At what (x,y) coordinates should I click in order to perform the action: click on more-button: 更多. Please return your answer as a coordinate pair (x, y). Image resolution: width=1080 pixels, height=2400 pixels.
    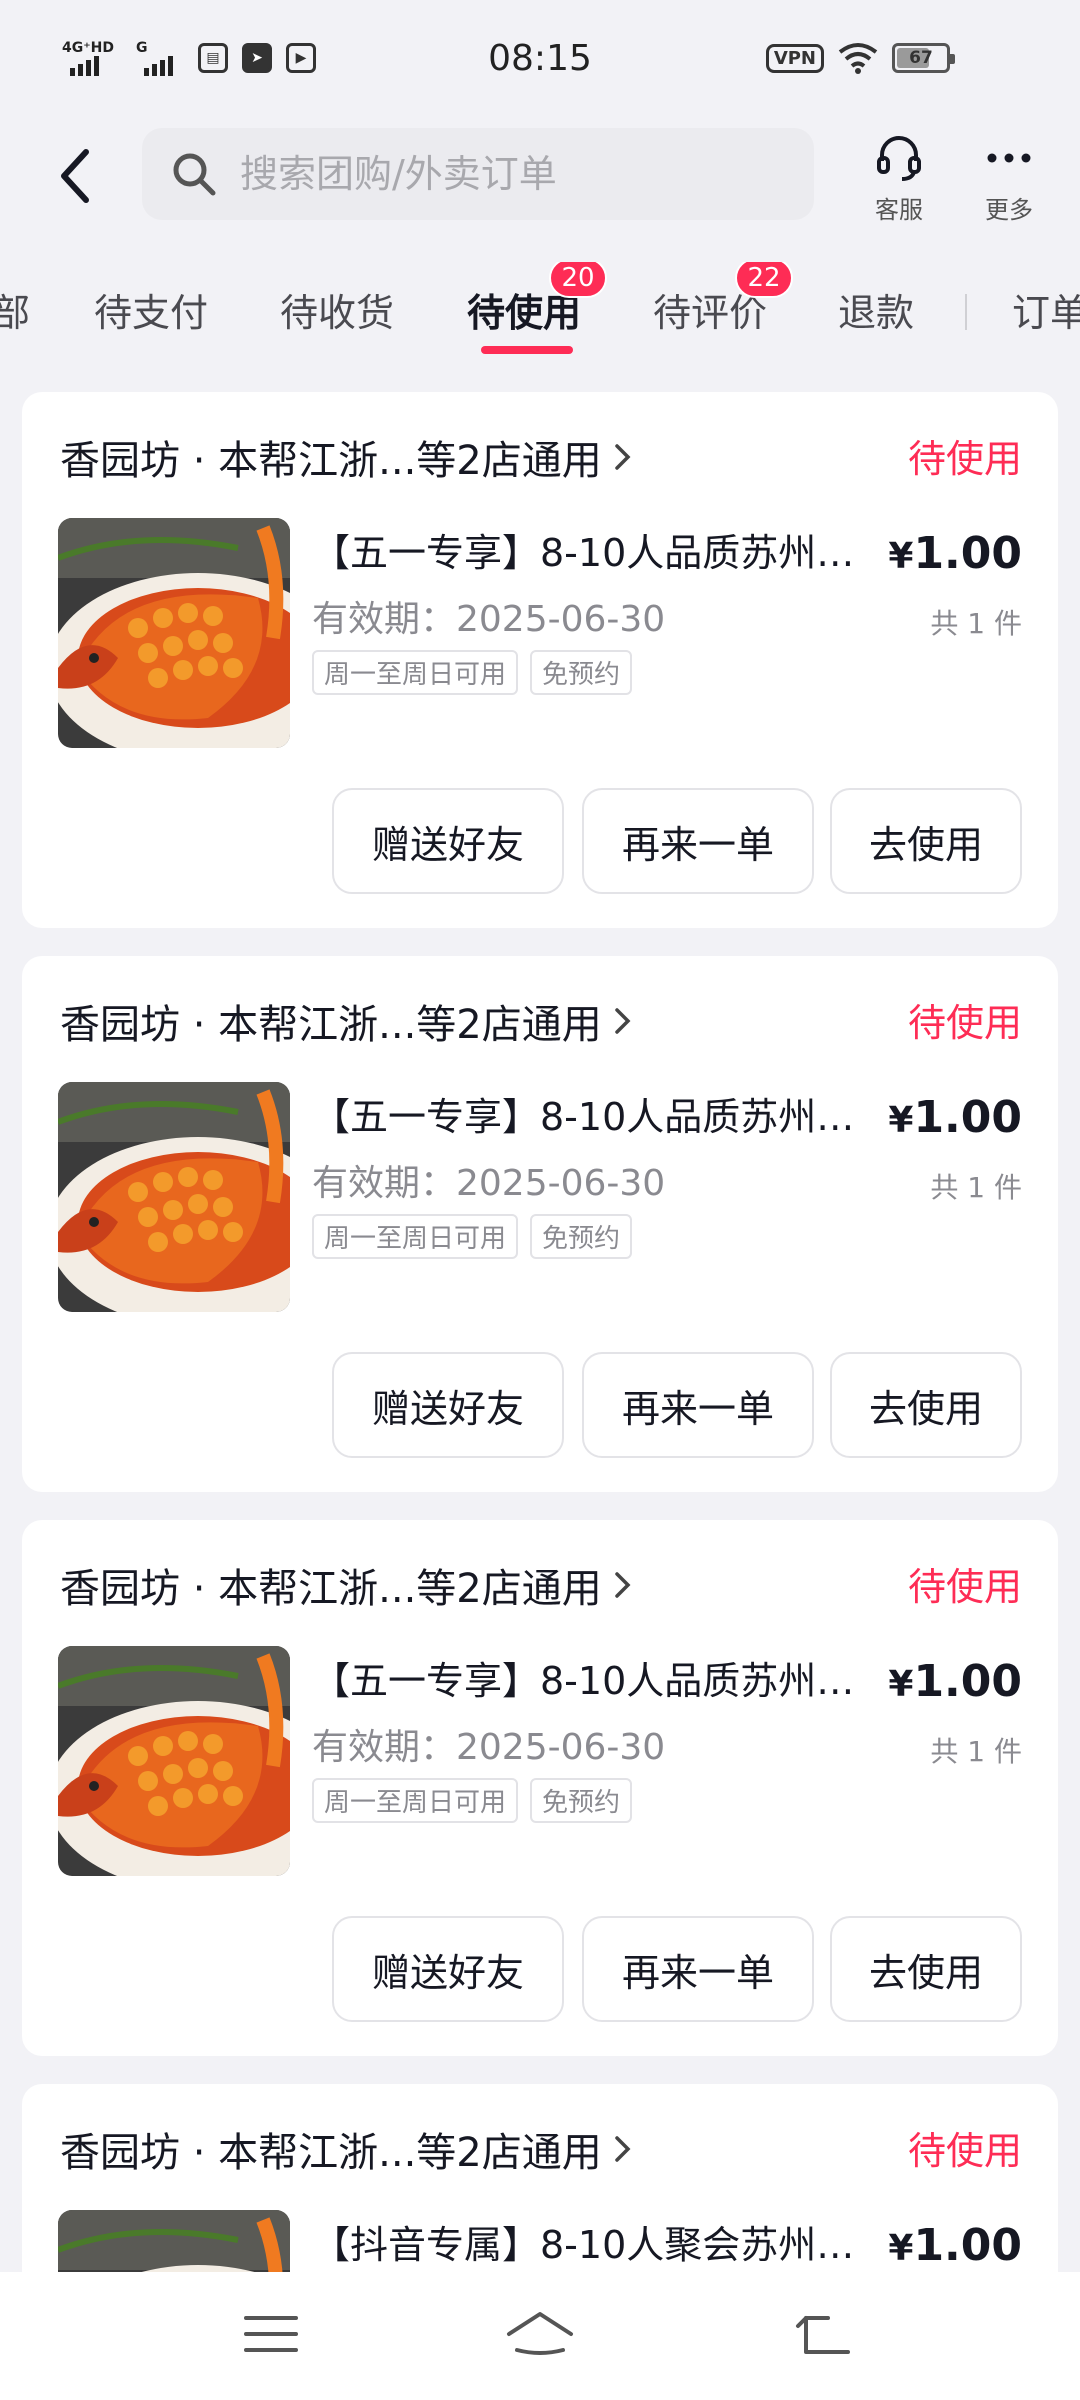
    Looking at the image, I should click on (1009, 178).